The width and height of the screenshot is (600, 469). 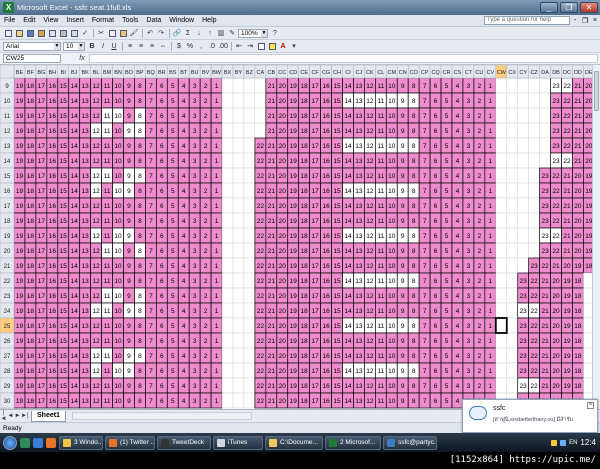 I want to click on fx-icon: fx, so click(x=82, y=58).